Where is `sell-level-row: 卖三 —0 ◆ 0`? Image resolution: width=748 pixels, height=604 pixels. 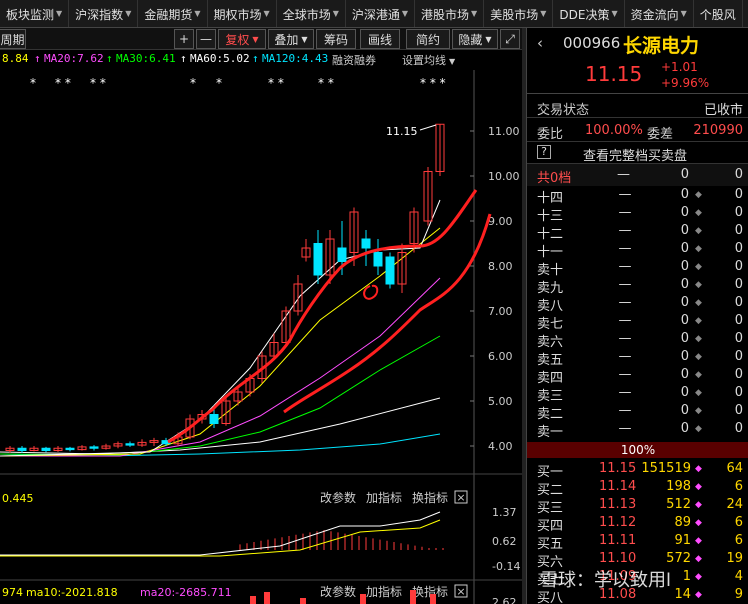 sell-level-row: 卖三 —0 ◆ 0 is located at coordinates (637, 394).